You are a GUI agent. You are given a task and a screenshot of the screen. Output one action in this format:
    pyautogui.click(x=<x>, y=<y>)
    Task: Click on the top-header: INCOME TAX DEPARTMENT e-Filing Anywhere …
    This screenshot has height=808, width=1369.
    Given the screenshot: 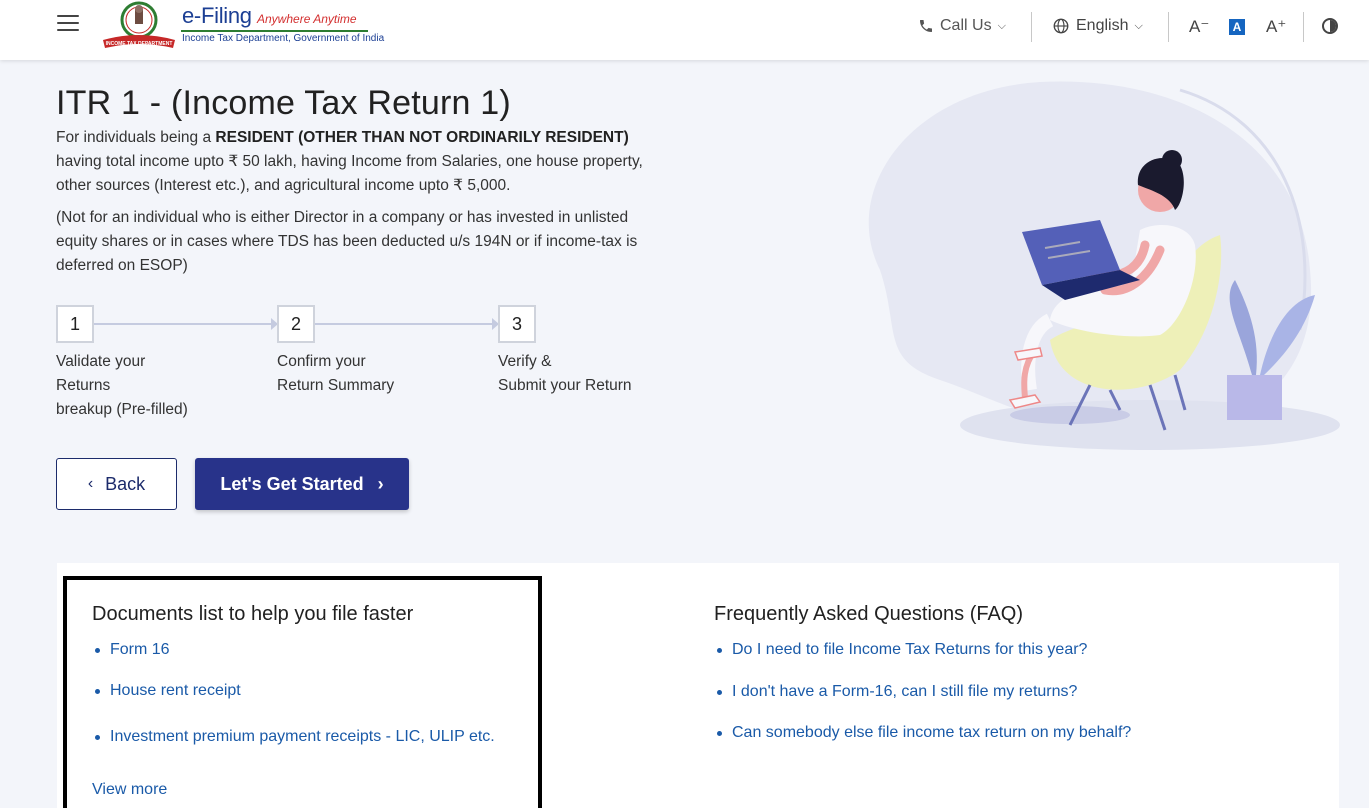 What is the action you would take?
    pyautogui.click(x=684, y=30)
    